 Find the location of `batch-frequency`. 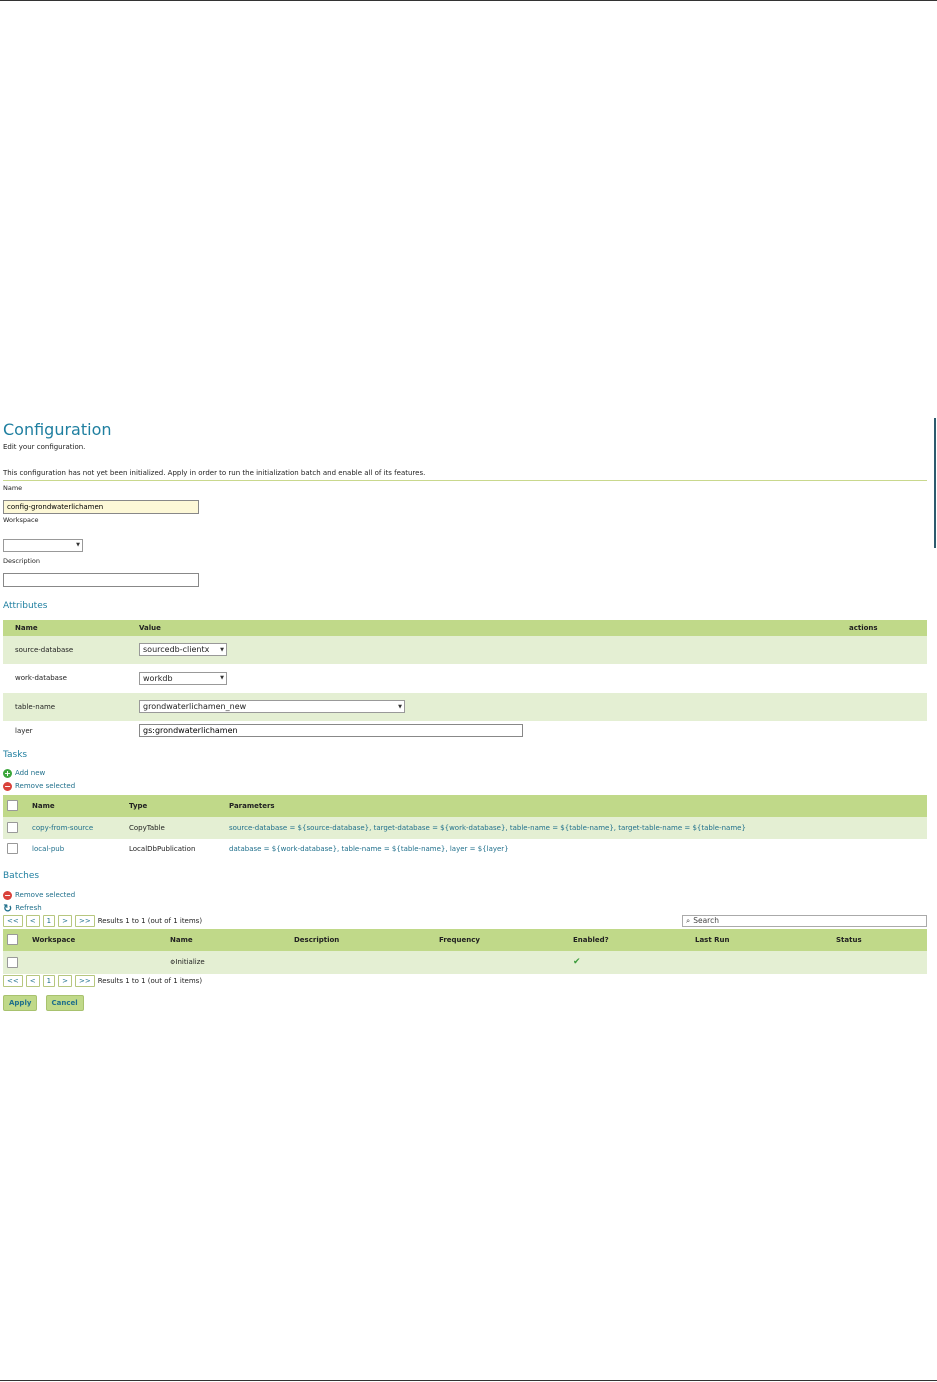

batch-frequency is located at coordinates (502, 962).